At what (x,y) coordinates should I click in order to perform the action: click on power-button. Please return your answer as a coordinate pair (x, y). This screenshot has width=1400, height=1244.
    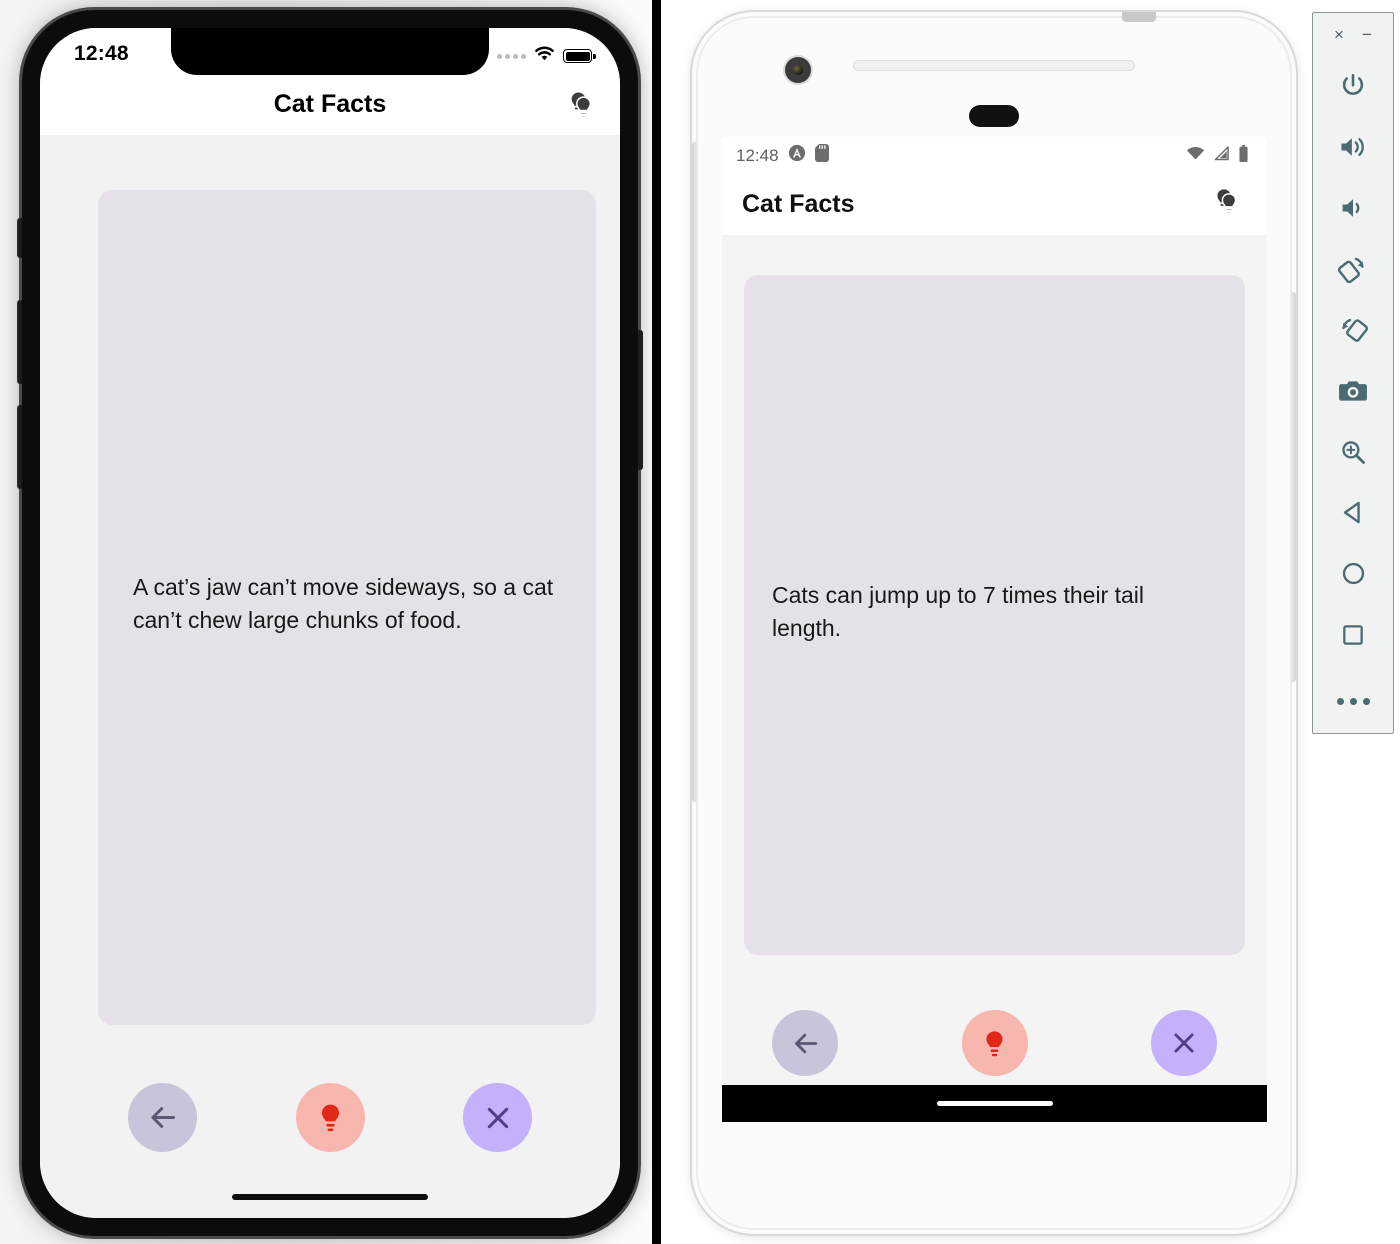
    Looking at the image, I should click on (1353, 85).